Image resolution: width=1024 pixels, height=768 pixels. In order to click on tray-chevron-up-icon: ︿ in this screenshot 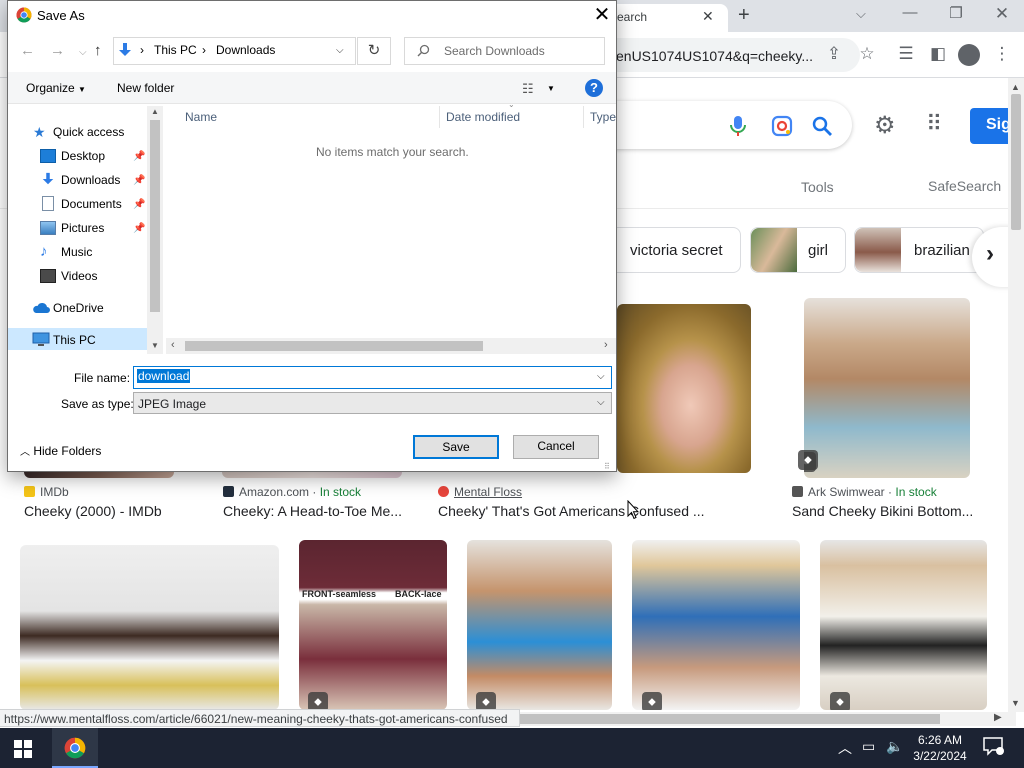, I will do `click(845, 748)`.